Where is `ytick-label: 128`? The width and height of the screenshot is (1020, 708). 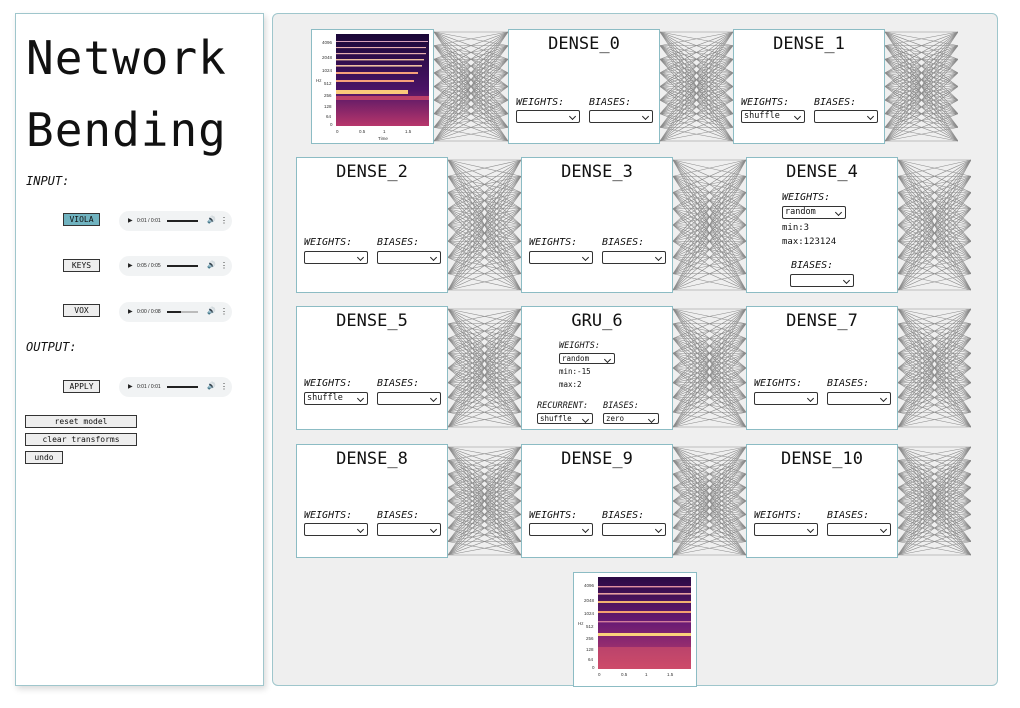 ytick-label: 128 is located at coordinates (328, 106).